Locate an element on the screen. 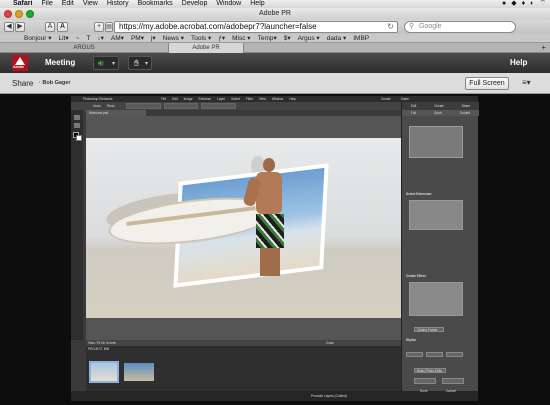 Image resolution: width=550 pixels, height=405 pixels. menu-develop: Develop is located at coordinates (195, 4).